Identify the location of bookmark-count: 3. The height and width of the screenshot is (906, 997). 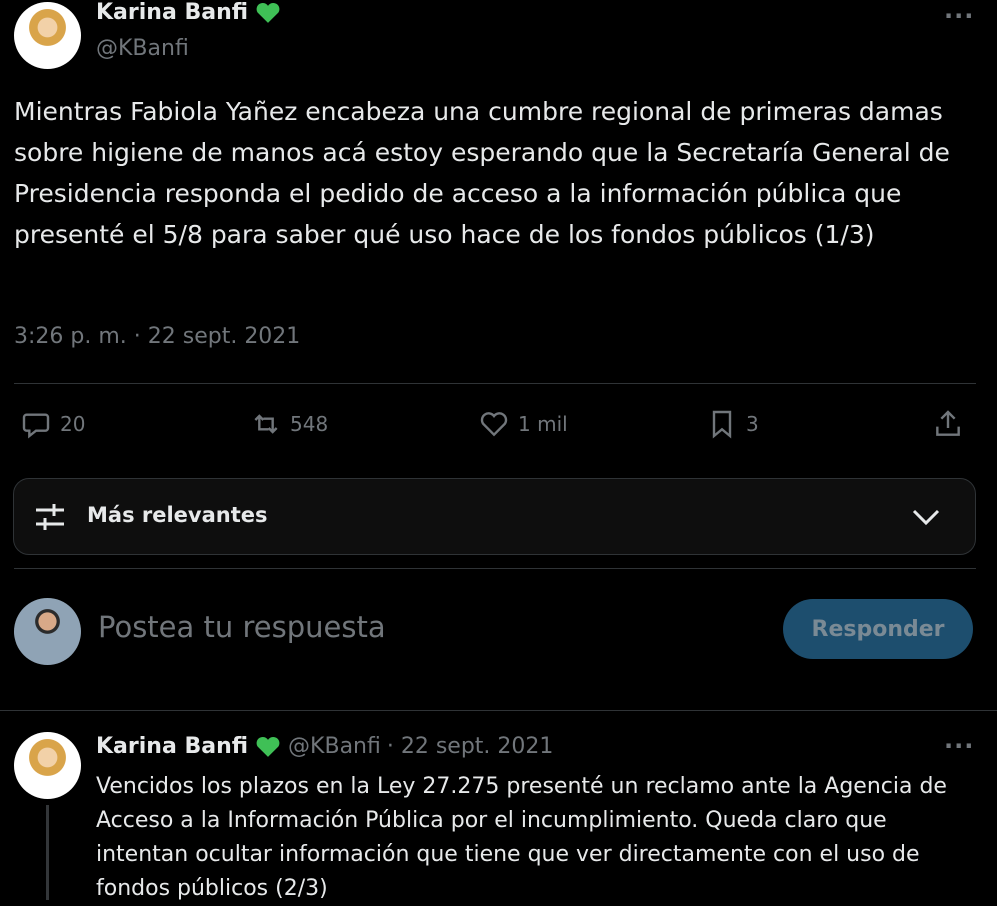
(752, 424).